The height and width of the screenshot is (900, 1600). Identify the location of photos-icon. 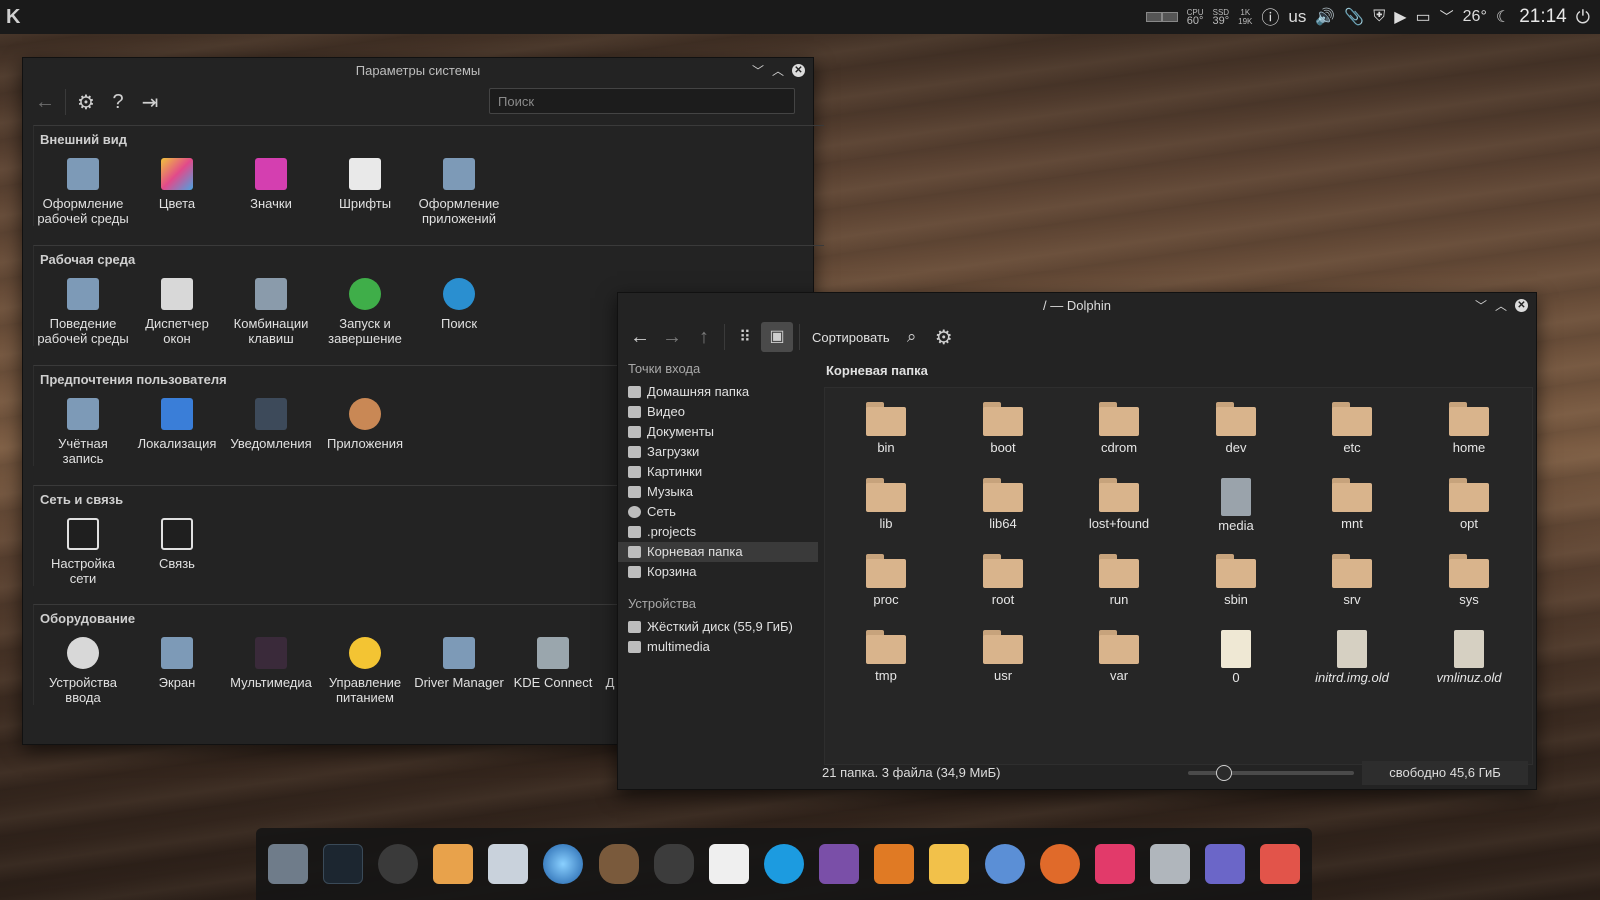
(1280, 864).